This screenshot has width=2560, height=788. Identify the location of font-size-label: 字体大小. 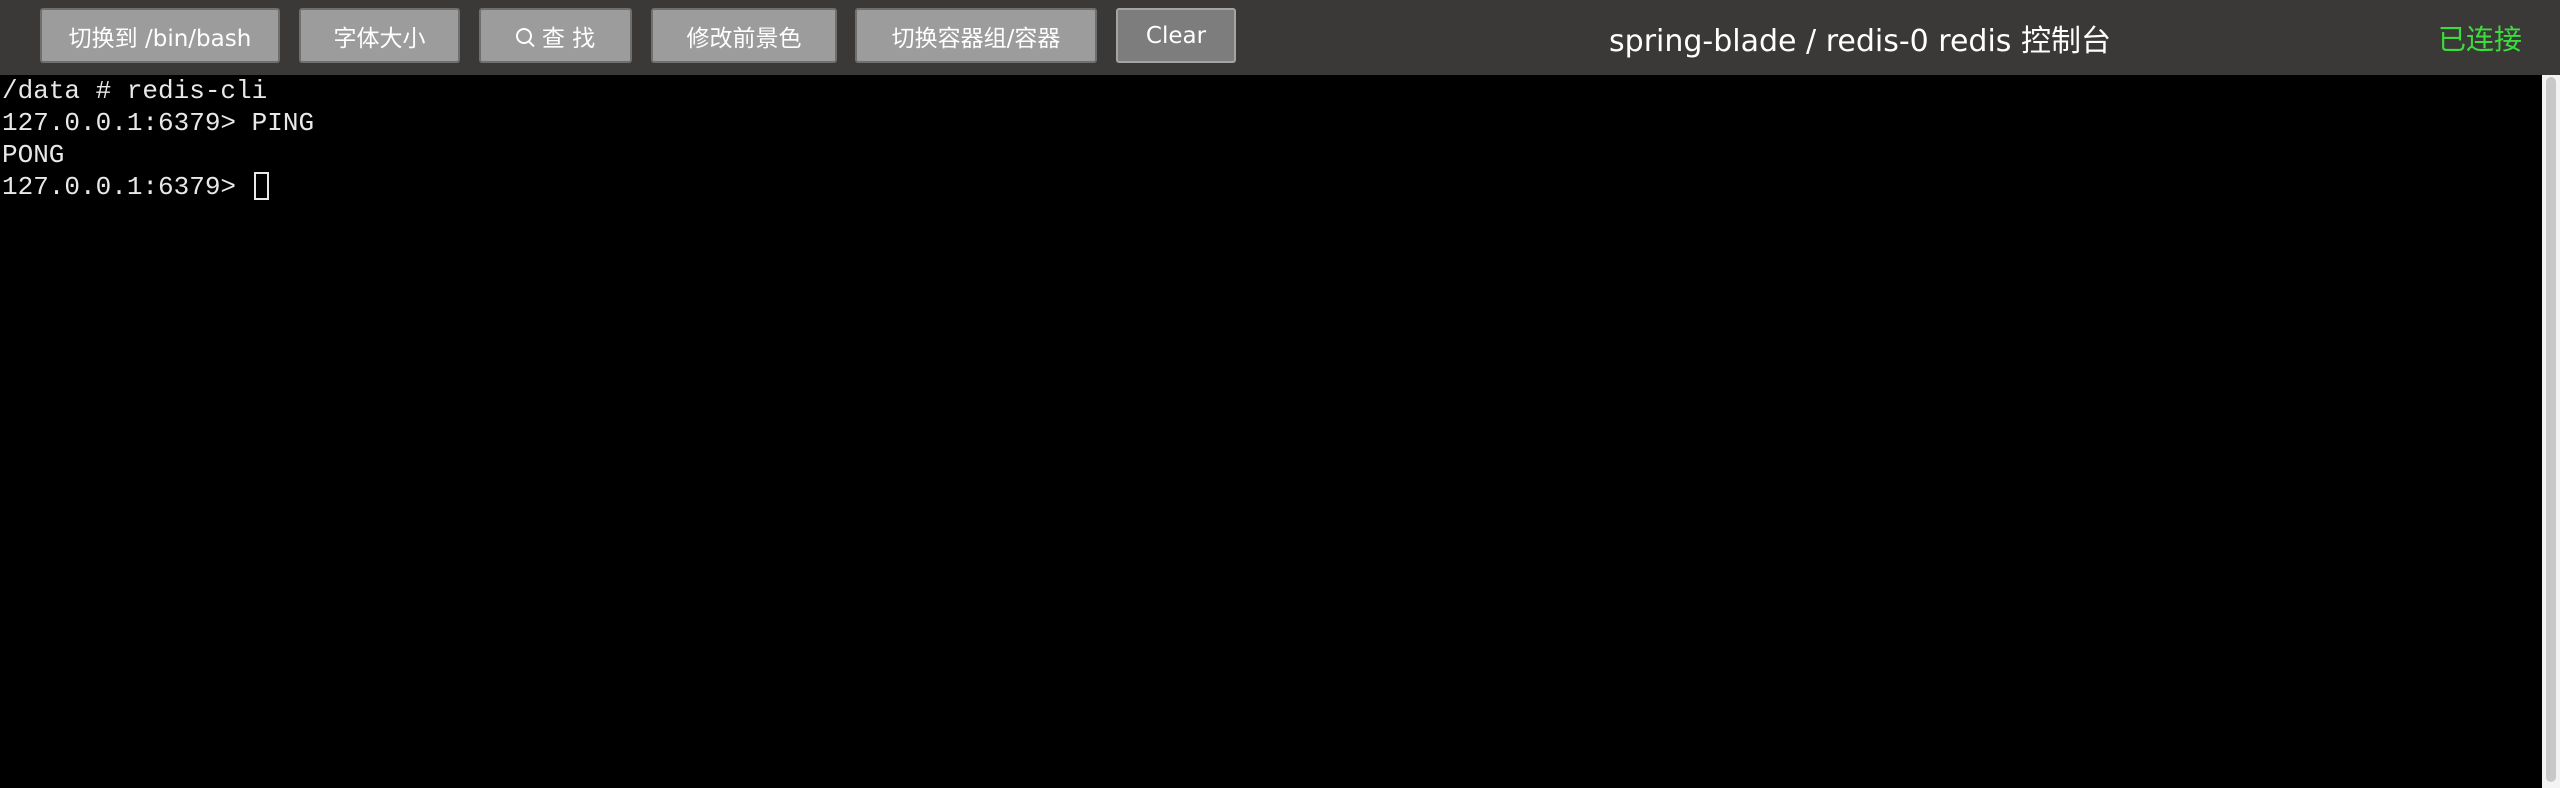
(379, 38).